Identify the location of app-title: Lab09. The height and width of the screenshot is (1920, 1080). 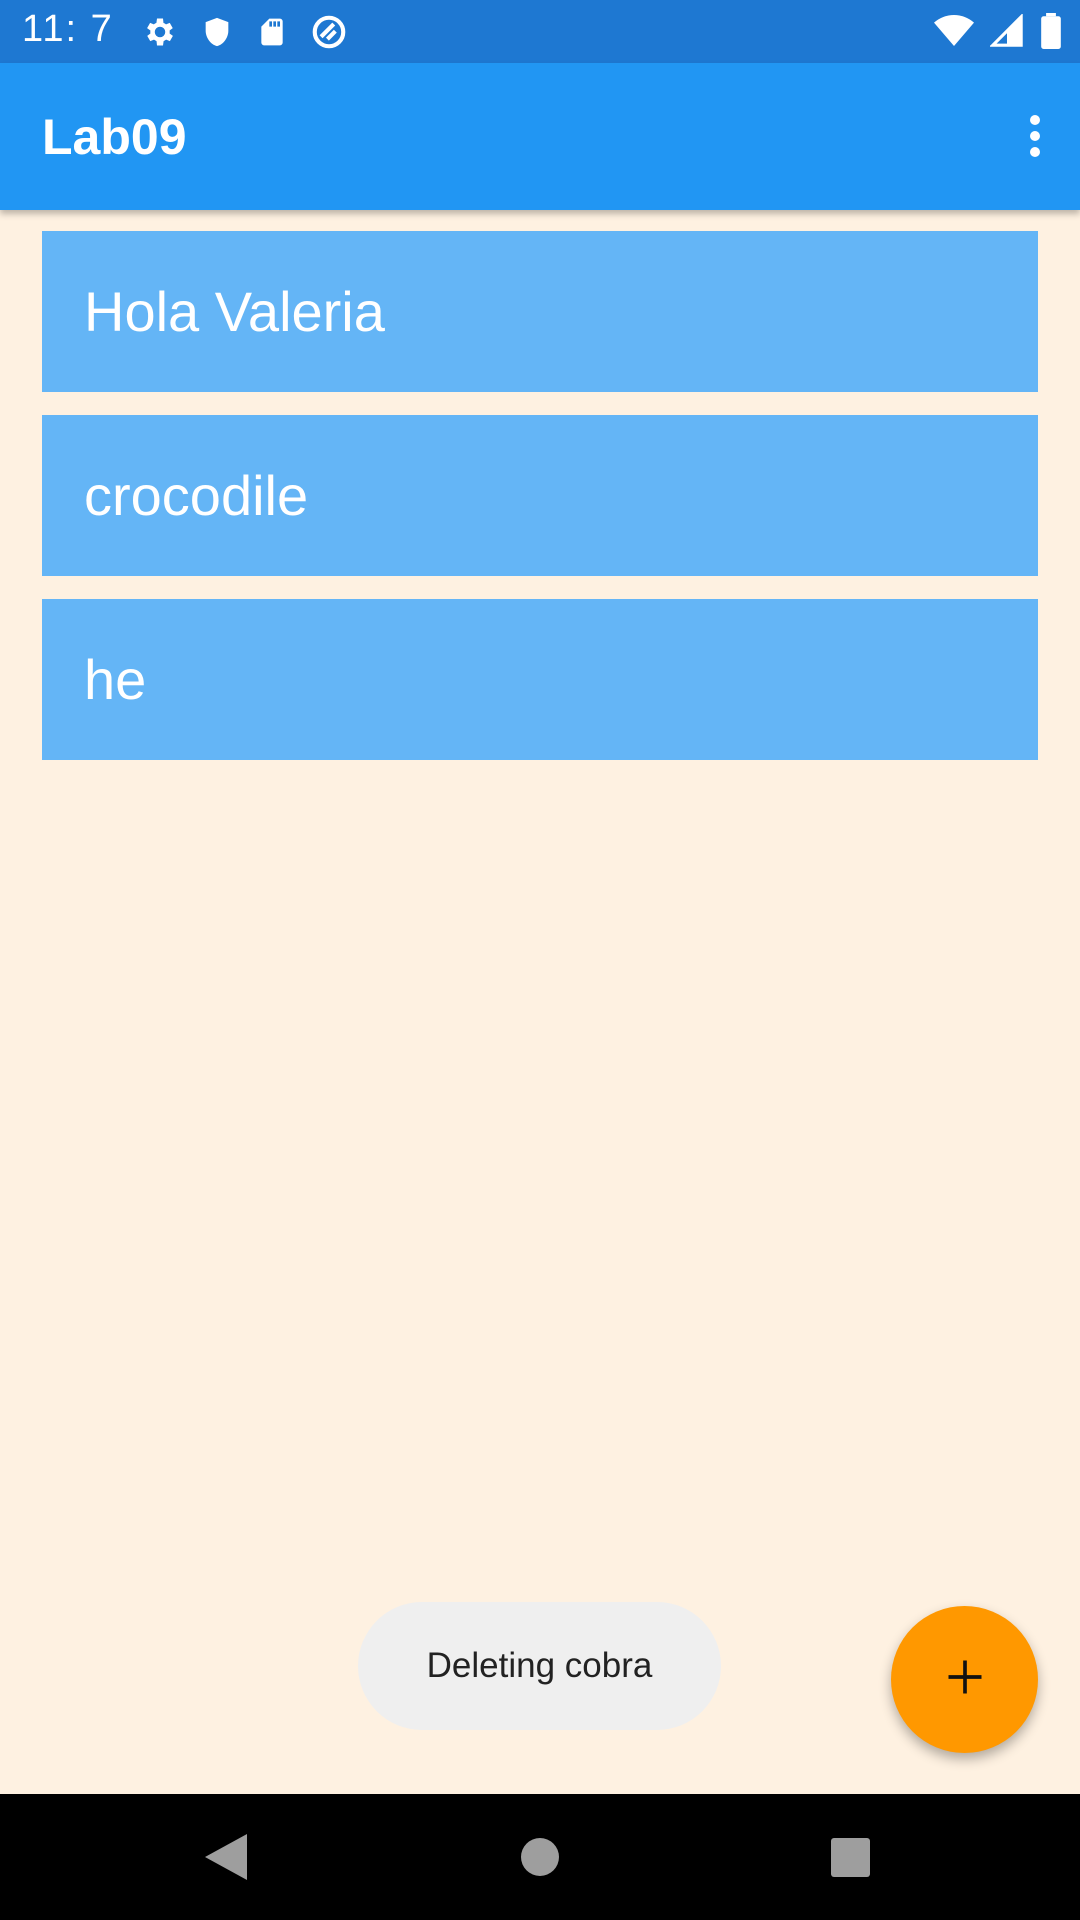
(114, 137).